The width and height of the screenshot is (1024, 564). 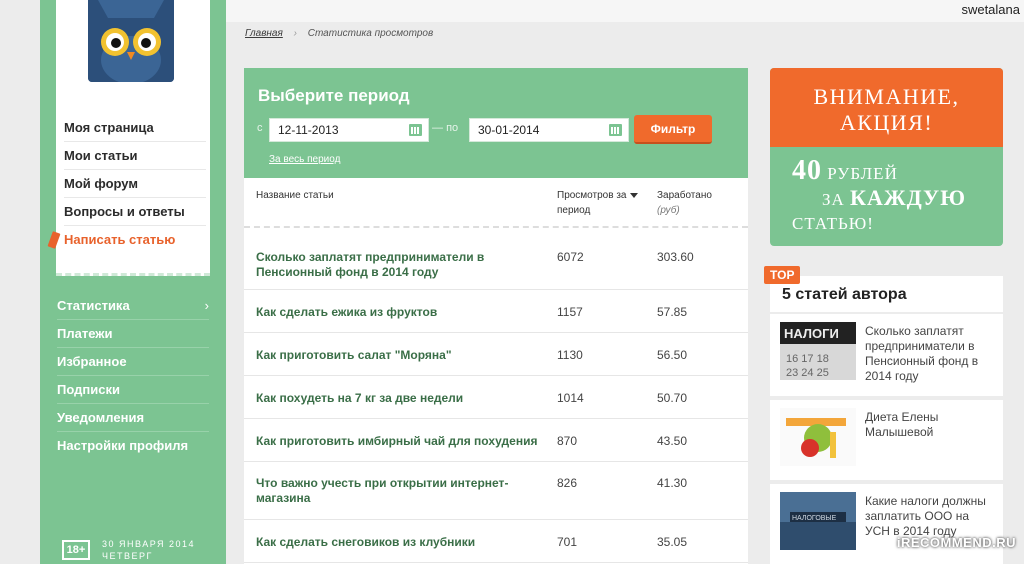 What do you see at coordinates (807, 373) in the screenshot?
I see `svg-text: 23 24 25` at bounding box center [807, 373].